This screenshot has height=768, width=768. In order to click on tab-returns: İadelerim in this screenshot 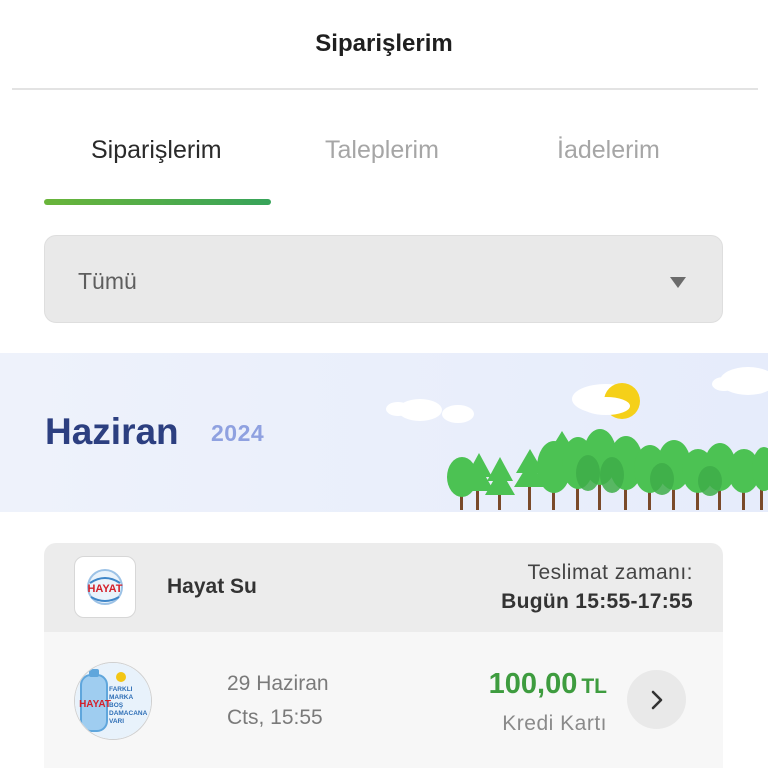, I will do `click(608, 150)`.